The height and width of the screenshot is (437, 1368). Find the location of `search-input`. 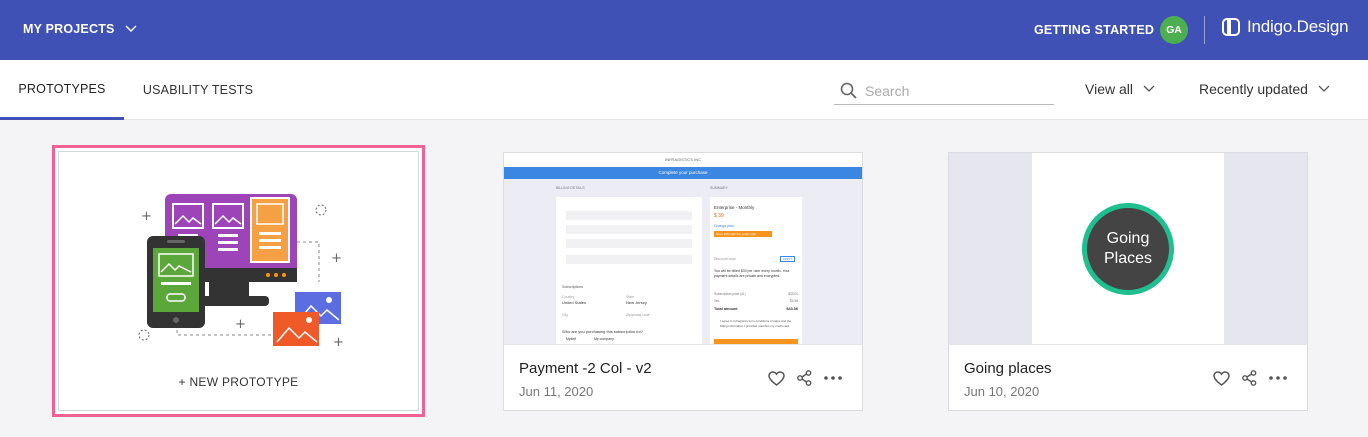

search-input is located at coordinates (950, 90).